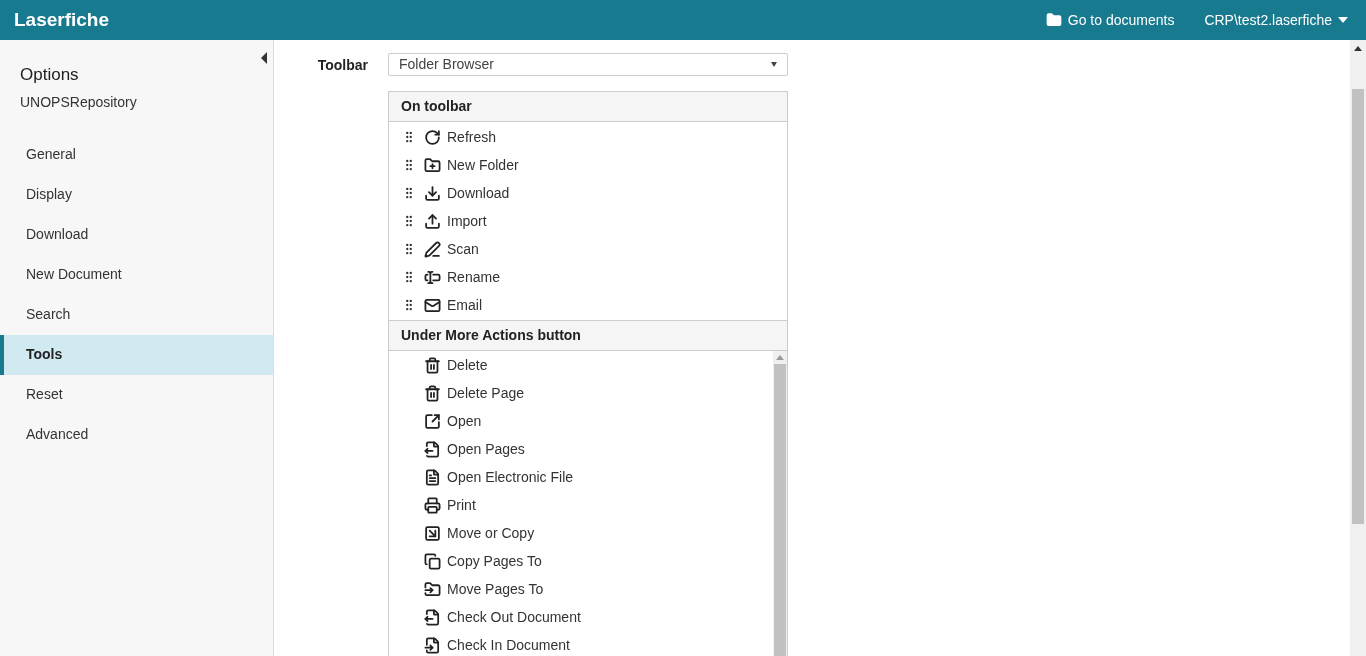 The width and height of the screenshot is (1366, 656). What do you see at coordinates (136, 194) in the screenshot?
I see `sidebar-item: Display` at bounding box center [136, 194].